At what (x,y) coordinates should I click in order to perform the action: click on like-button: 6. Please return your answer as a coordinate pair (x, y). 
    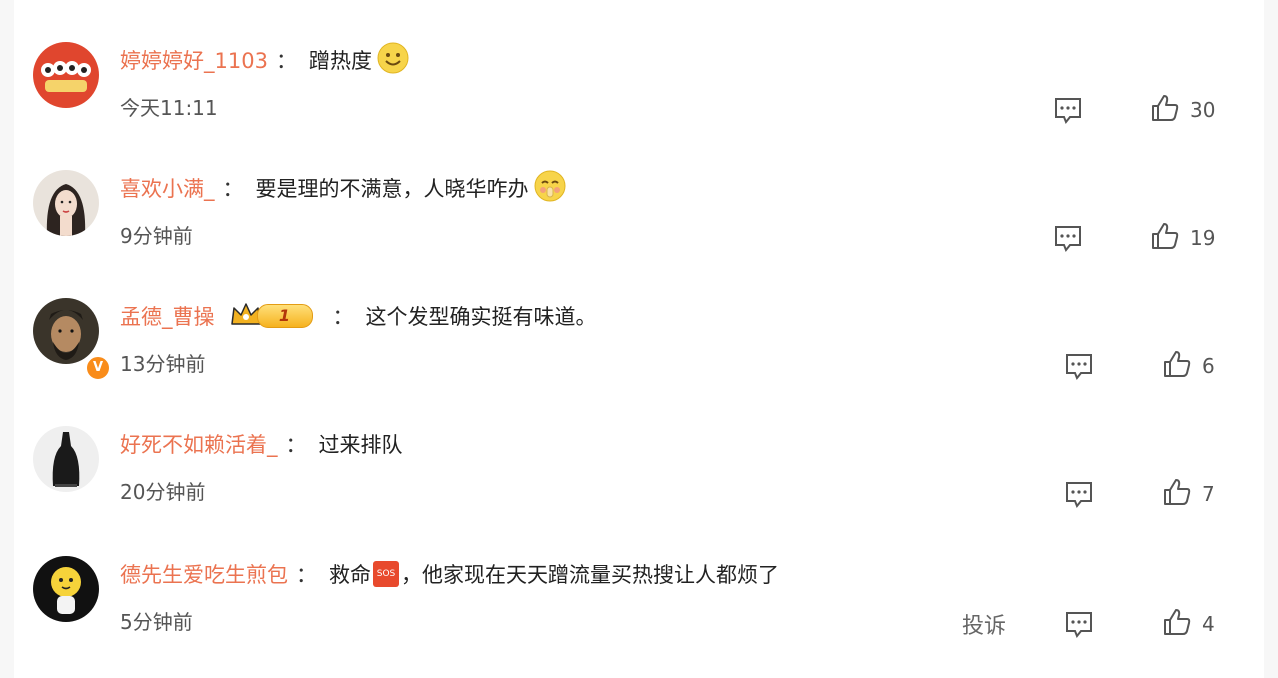
    Looking at the image, I should click on (1188, 366).